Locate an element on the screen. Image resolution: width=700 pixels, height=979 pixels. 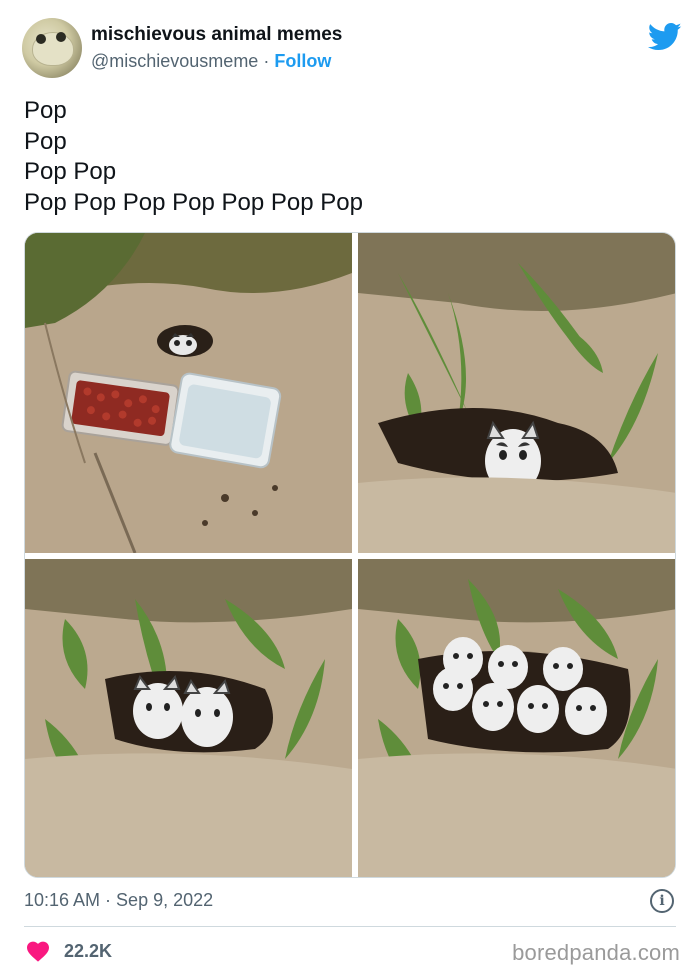
tweet-text-line: Pop Pop Pop Pop Pop Pop Pop is located at coordinates (193, 202).